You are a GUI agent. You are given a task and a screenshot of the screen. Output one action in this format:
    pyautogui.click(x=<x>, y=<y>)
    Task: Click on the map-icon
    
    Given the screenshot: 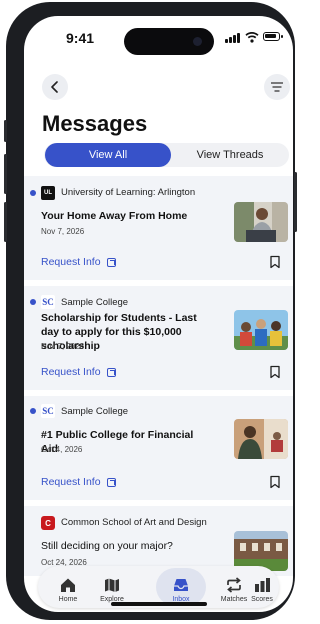 What is the action you would take?
    pyautogui.click(x=112, y=585)
    